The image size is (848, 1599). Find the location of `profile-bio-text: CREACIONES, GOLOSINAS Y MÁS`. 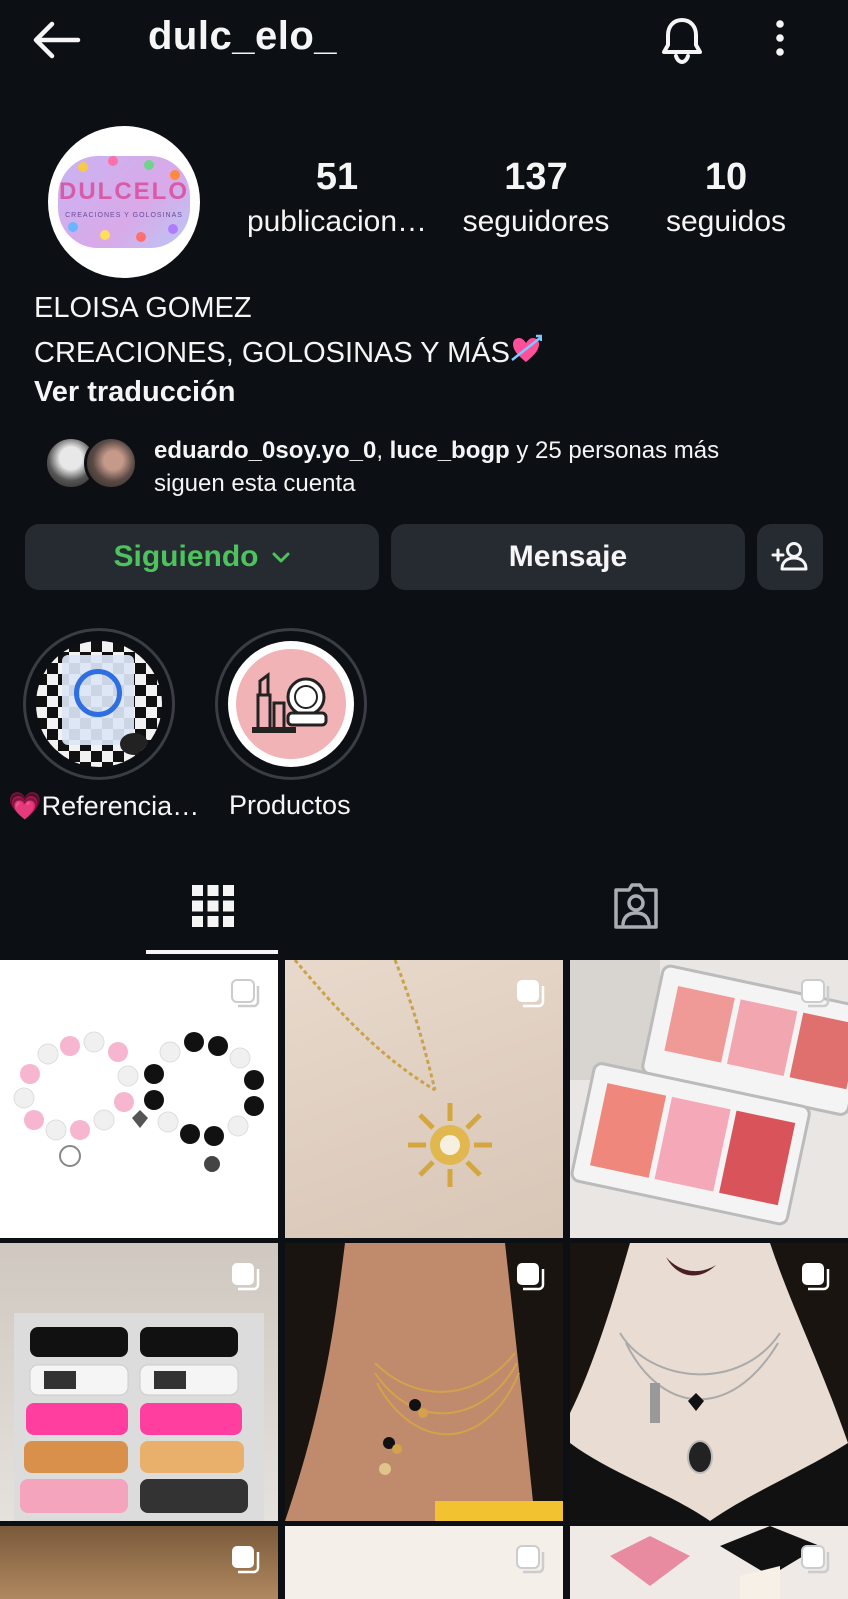

profile-bio-text: CREACIONES, GOLOSINAS Y MÁS is located at coordinates (272, 353).